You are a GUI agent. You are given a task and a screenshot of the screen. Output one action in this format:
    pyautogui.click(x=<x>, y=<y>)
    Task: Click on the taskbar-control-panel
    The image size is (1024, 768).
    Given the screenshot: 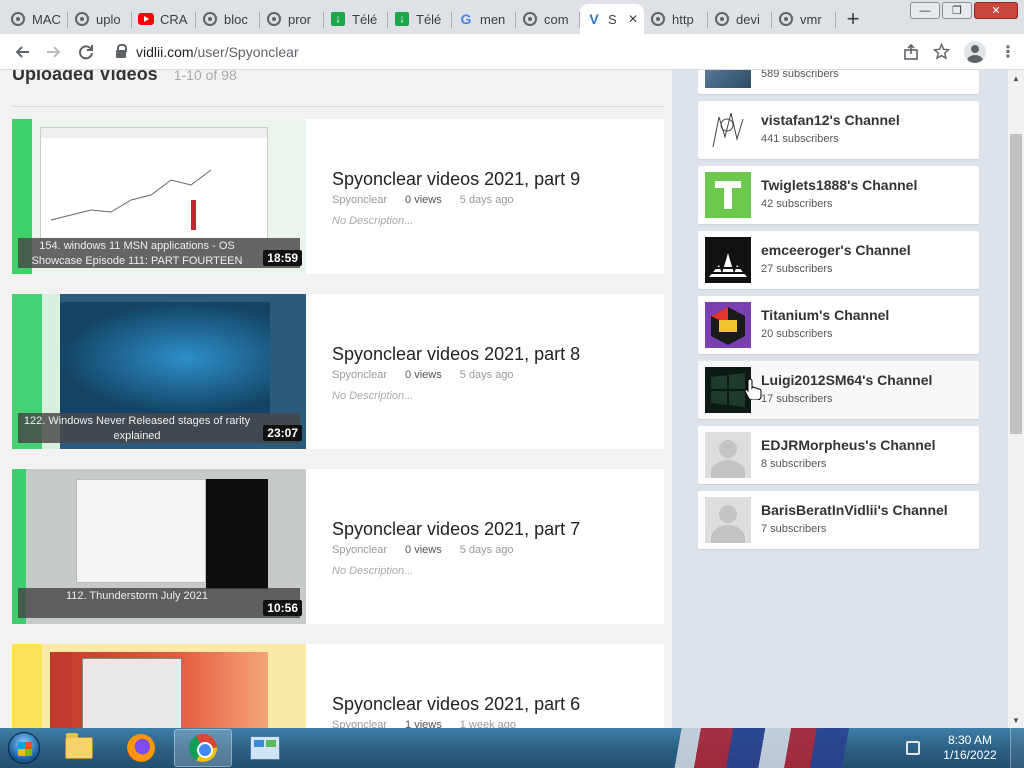 What is the action you would take?
    pyautogui.click(x=265, y=748)
    